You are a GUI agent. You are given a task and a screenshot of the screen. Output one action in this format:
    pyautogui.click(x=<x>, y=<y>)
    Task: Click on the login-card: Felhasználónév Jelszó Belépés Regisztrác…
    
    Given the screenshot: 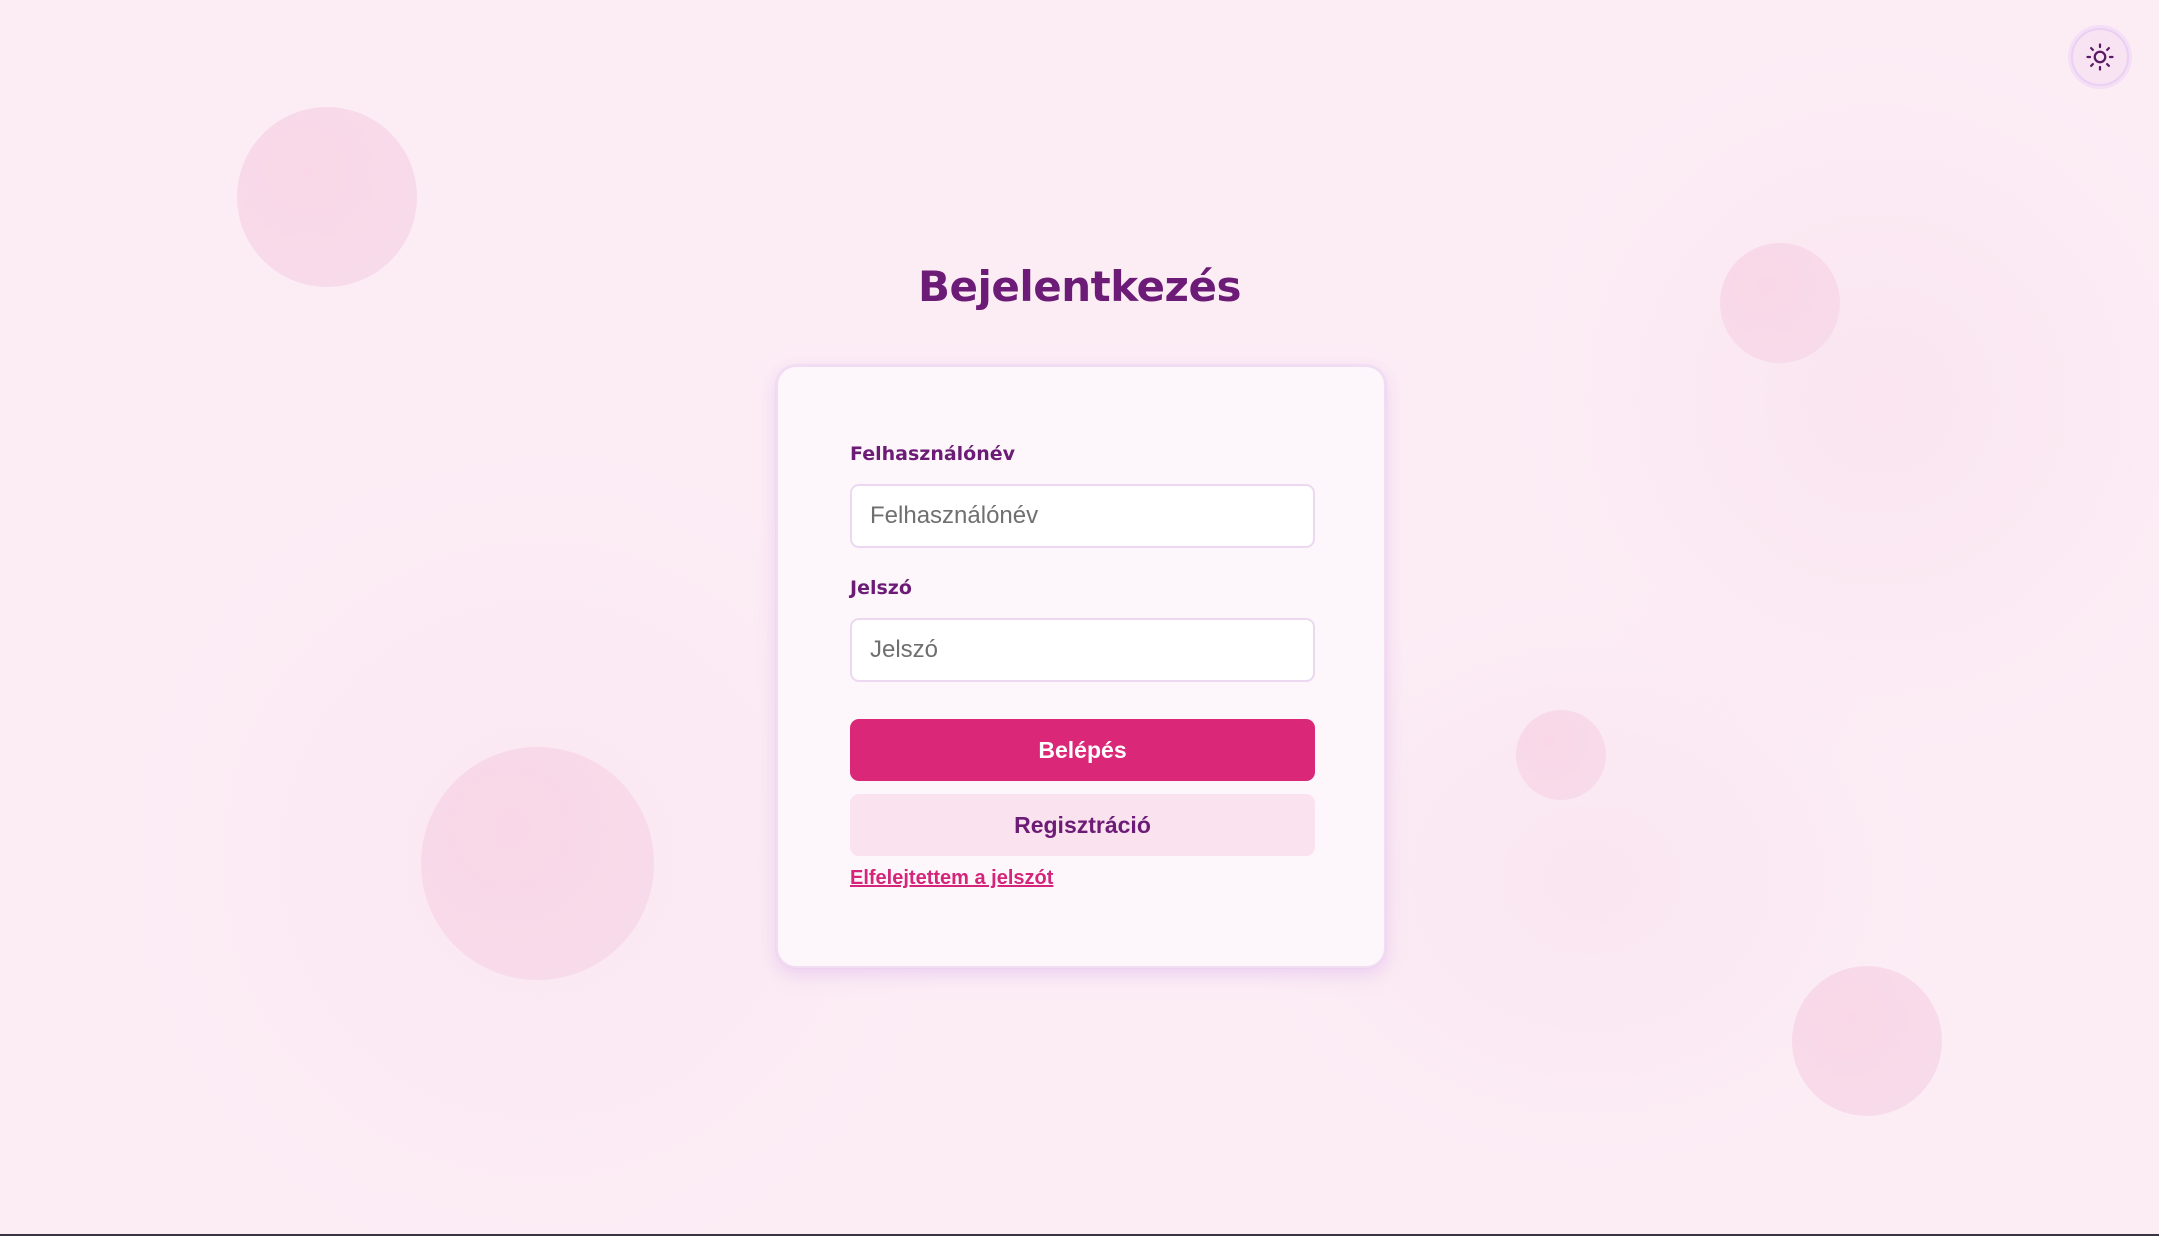 What is the action you would take?
    pyautogui.click(x=1081, y=666)
    